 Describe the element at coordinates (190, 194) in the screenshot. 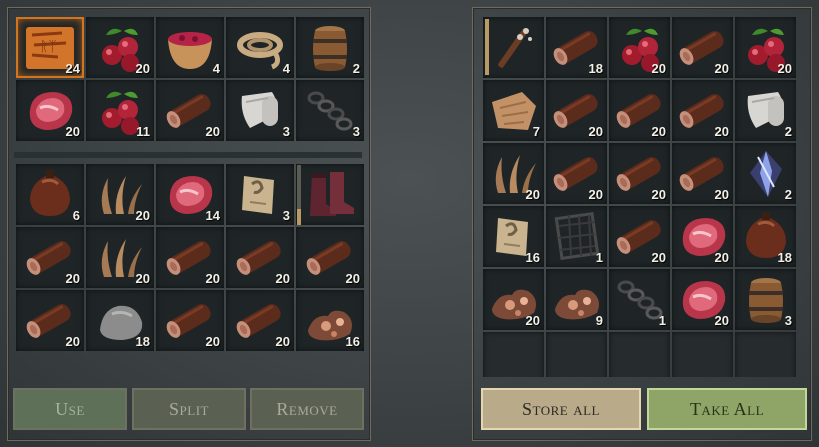

I see `inventory-slot-raw-meat: 14` at that location.